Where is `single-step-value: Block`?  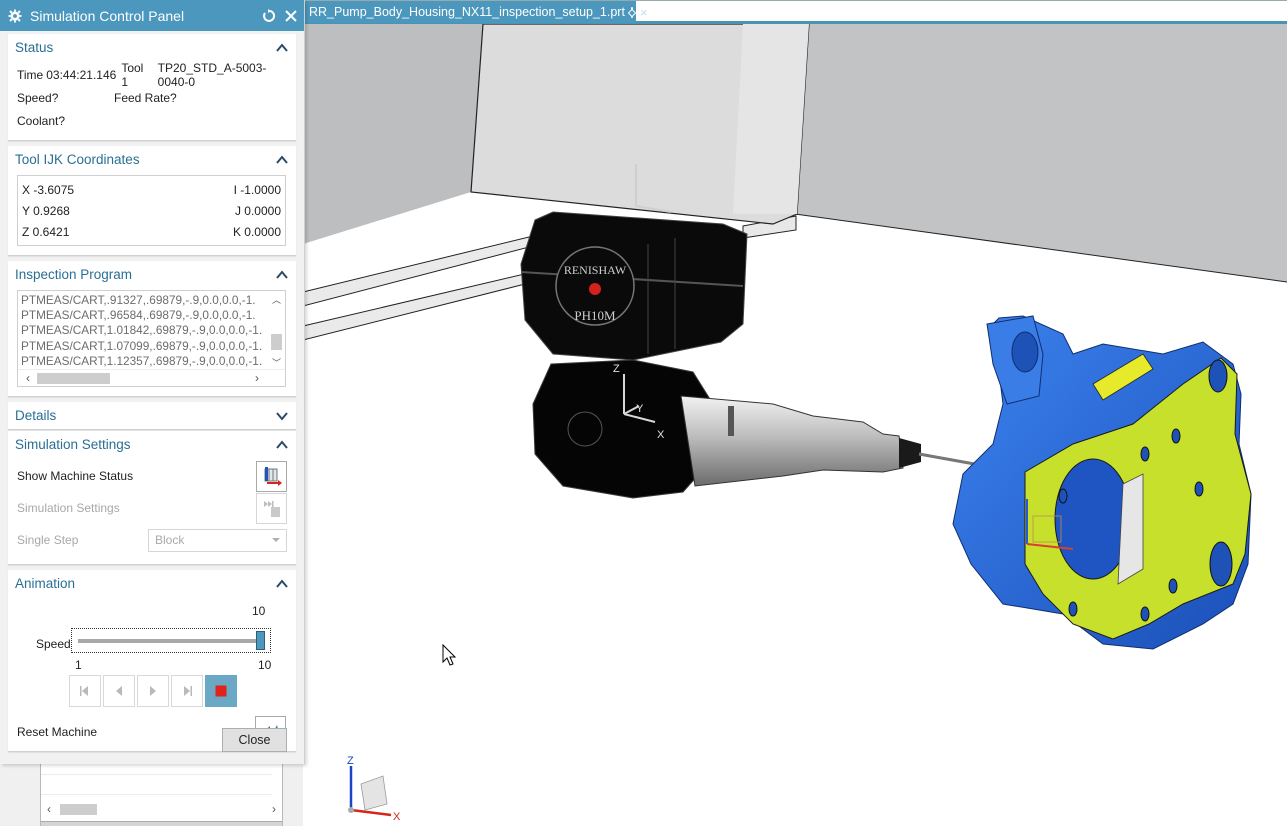
single-step-value: Block is located at coordinates (170, 540).